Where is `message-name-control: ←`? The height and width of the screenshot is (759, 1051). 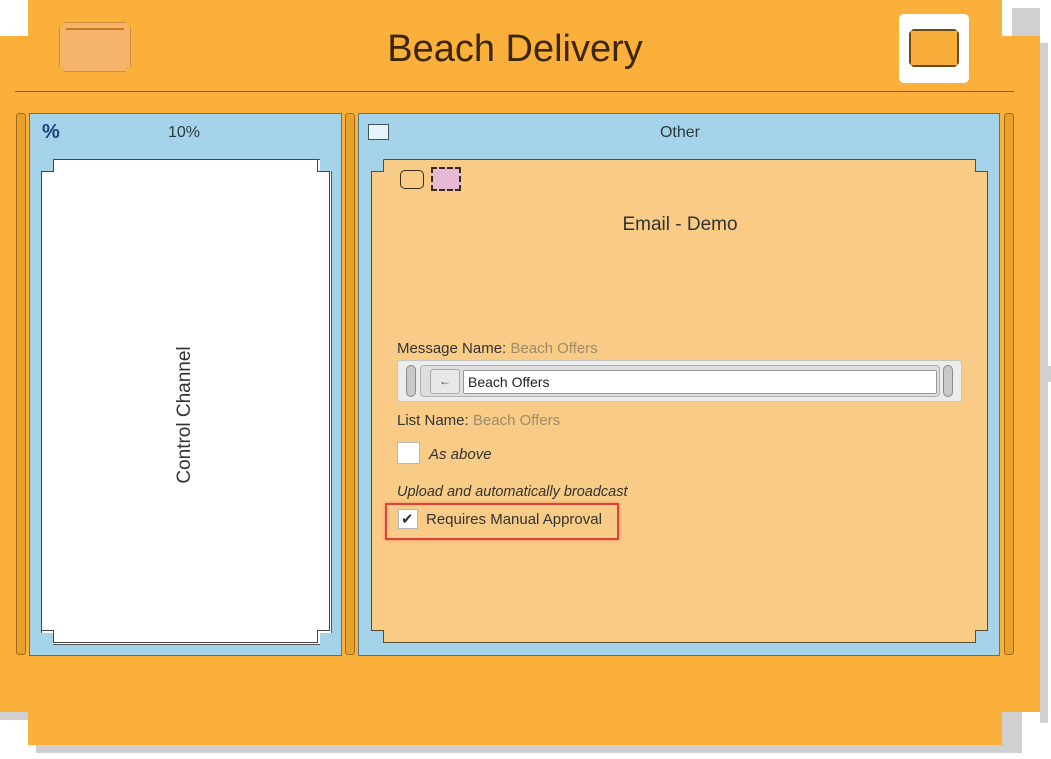
message-name-control: ← is located at coordinates (679, 381).